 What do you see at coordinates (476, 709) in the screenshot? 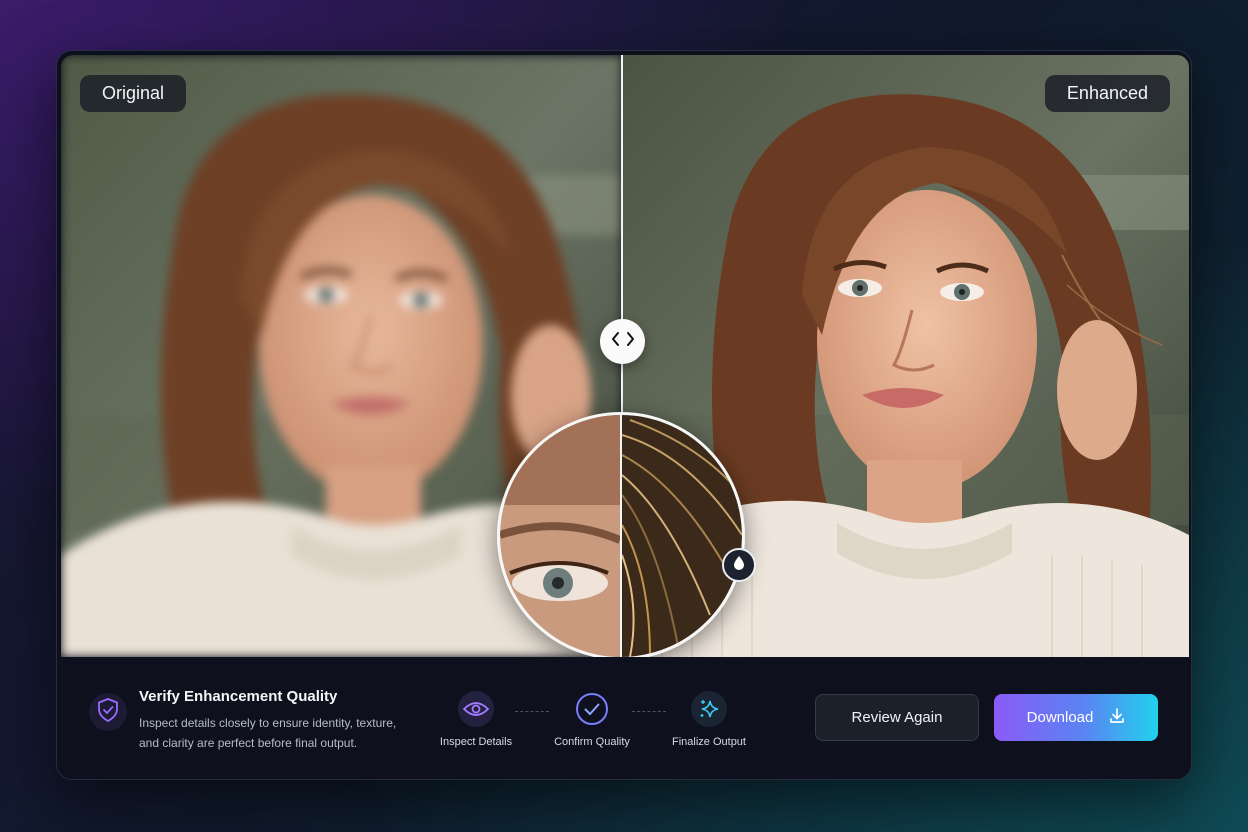
I see `eye-icon` at bounding box center [476, 709].